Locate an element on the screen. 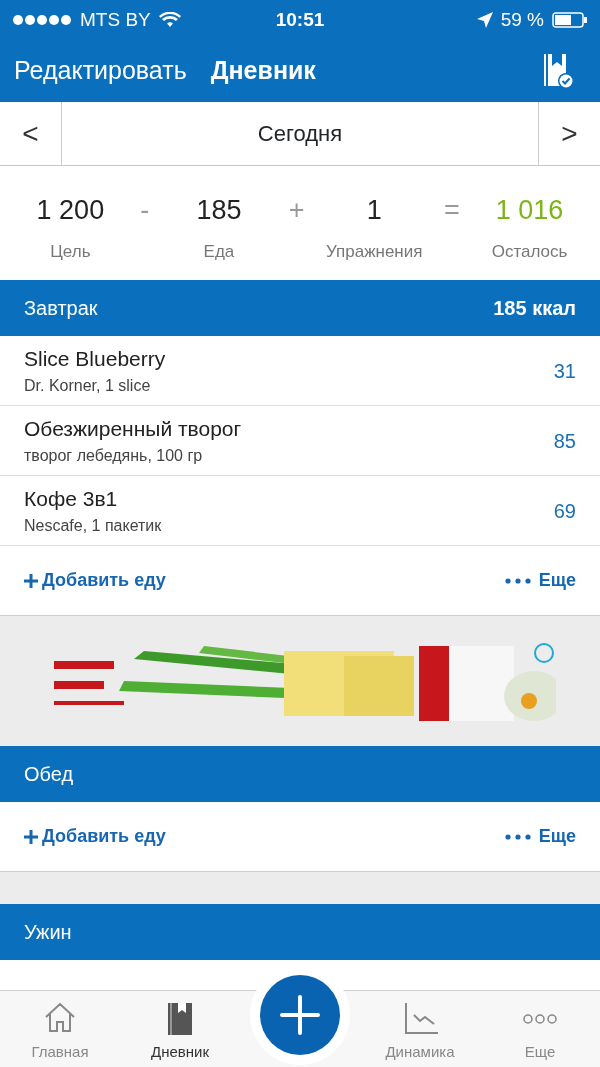 The width and height of the screenshot is (600, 1067). edit-button: Редактировать is located at coordinates (100, 71).